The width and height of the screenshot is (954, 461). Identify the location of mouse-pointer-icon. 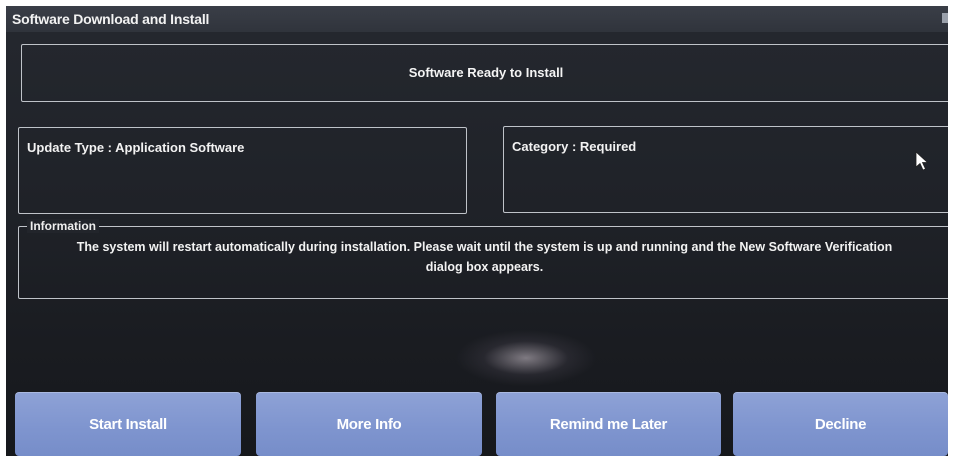
(922, 161).